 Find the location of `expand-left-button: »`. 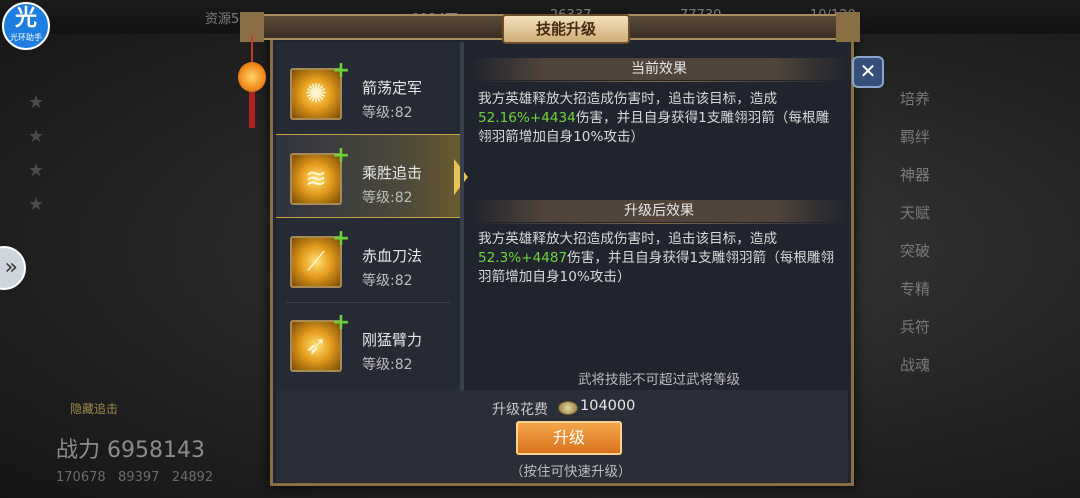

expand-left-button: » is located at coordinates (13, 268).